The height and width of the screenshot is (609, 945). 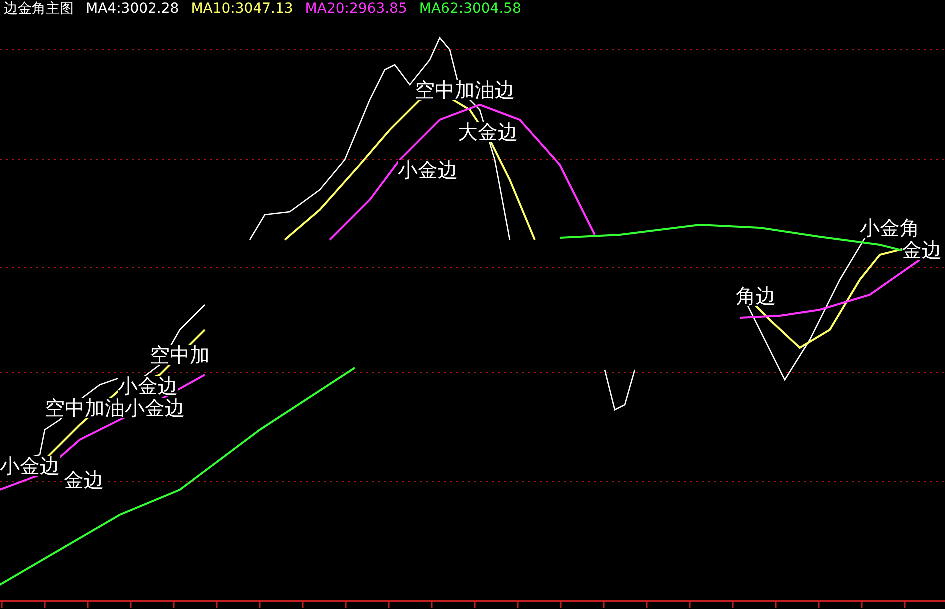 What do you see at coordinates (180, 355) in the screenshot?
I see `chart-annotation: 空中加` at bounding box center [180, 355].